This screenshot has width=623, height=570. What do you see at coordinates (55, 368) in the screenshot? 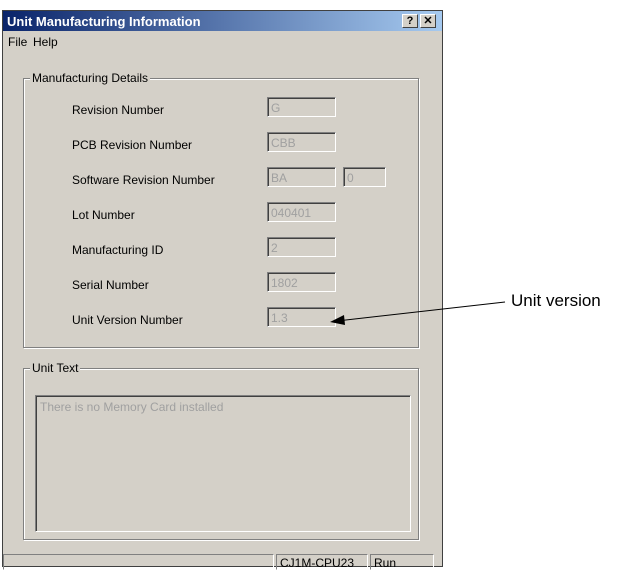
I see `unit-text-title: Unit Text` at bounding box center [55, 368].